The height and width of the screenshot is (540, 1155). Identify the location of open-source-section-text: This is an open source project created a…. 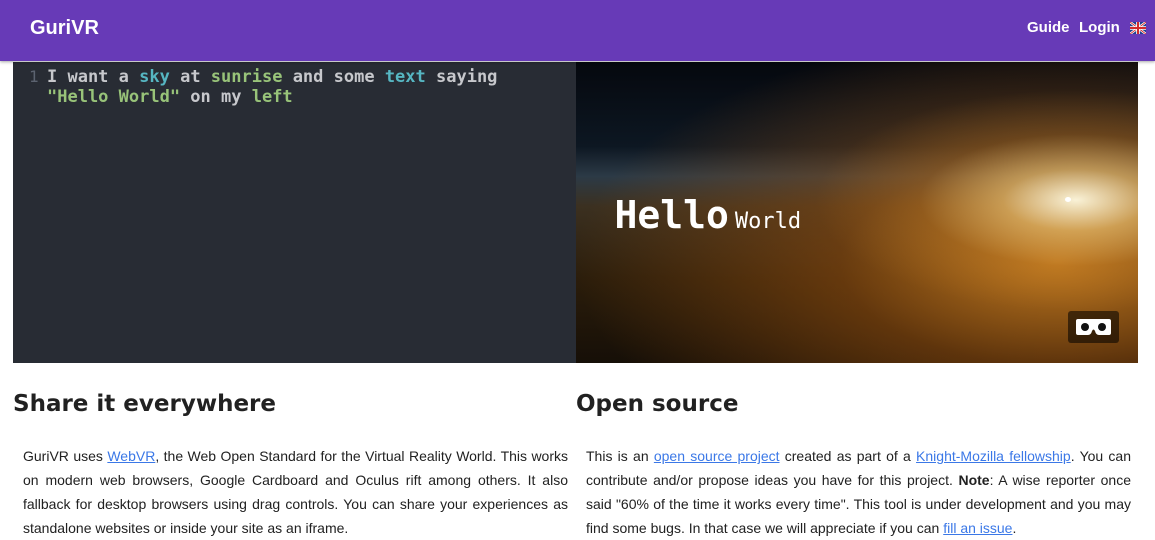
(858, 492).